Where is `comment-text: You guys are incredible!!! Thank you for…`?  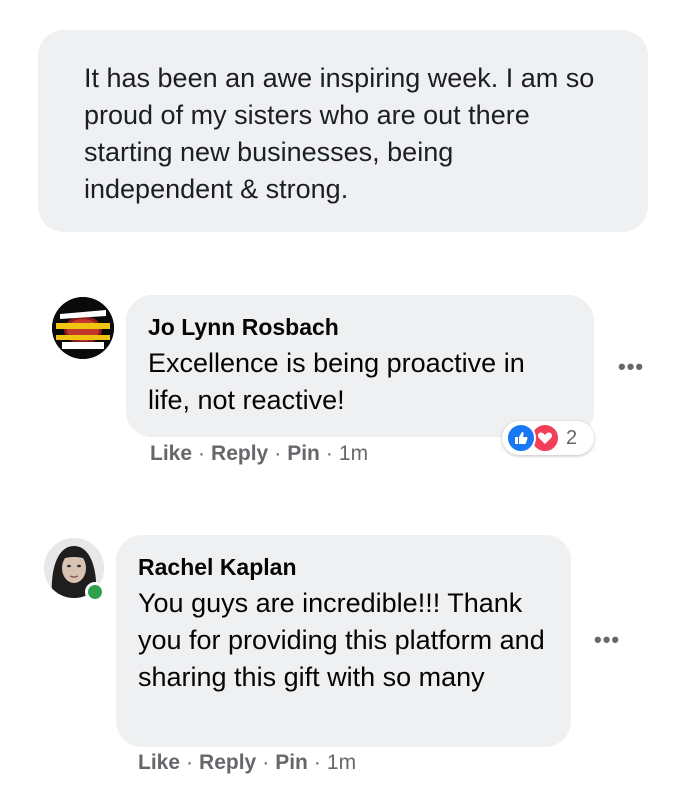
comment-text: You guys are incredible!!! Thank you for… is located at coordinates (341, 640).